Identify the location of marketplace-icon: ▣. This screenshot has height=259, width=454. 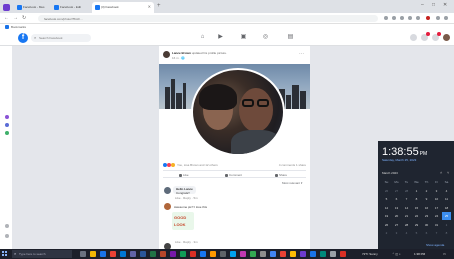
(243, 37).